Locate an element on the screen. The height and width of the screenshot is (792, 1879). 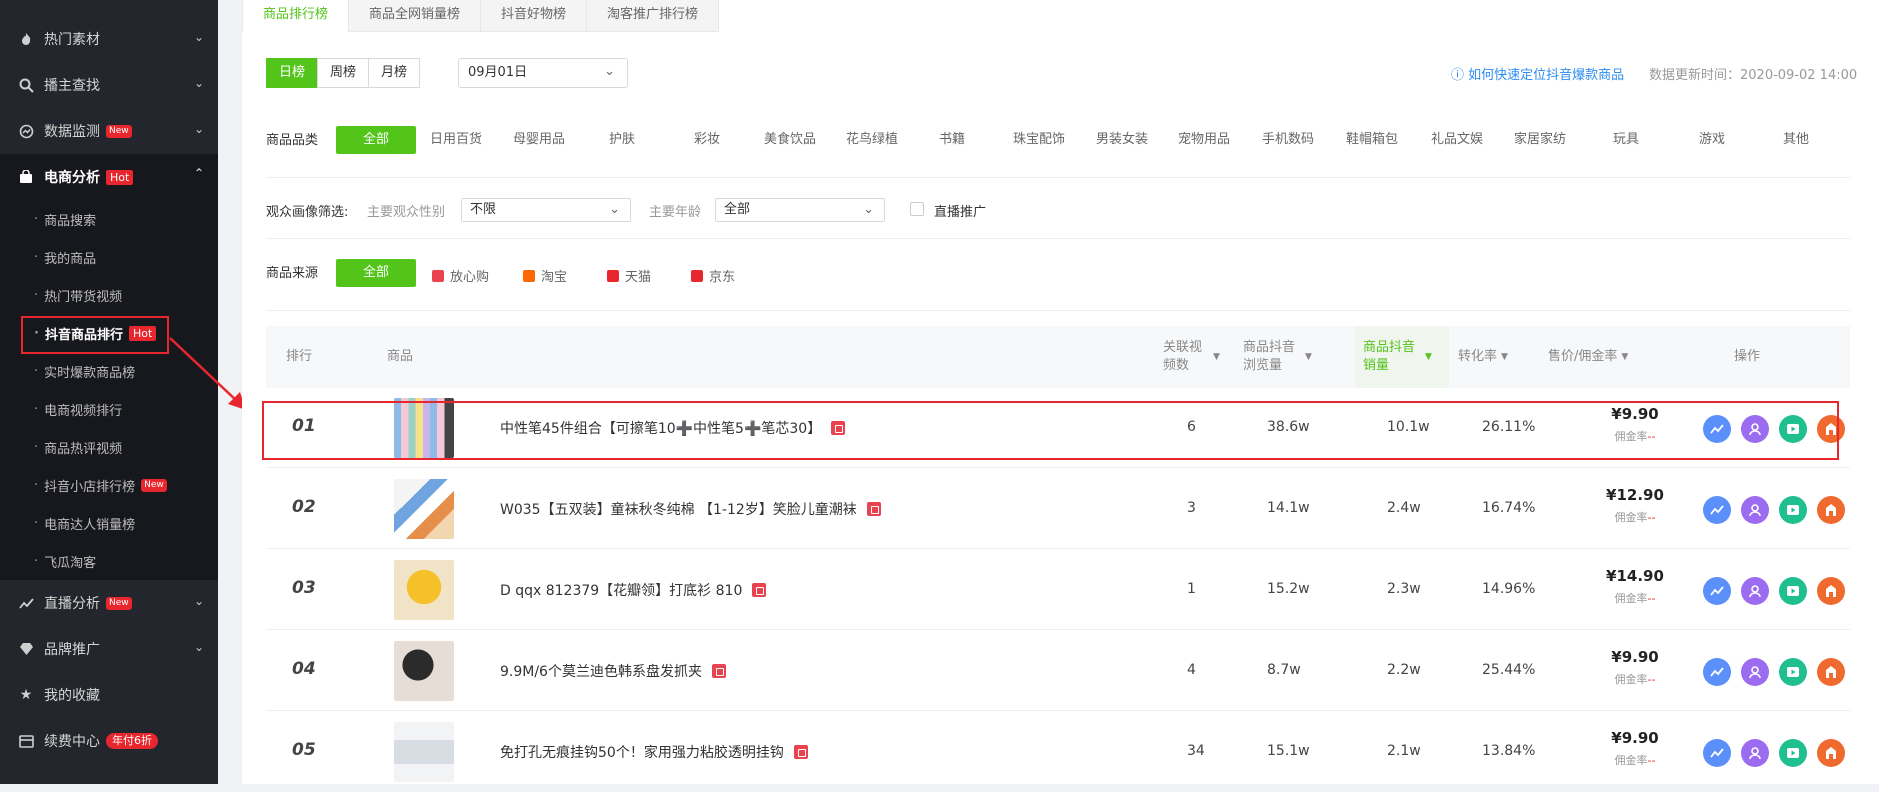
category-chip: 护肤 is located at coordinates (622, 140).